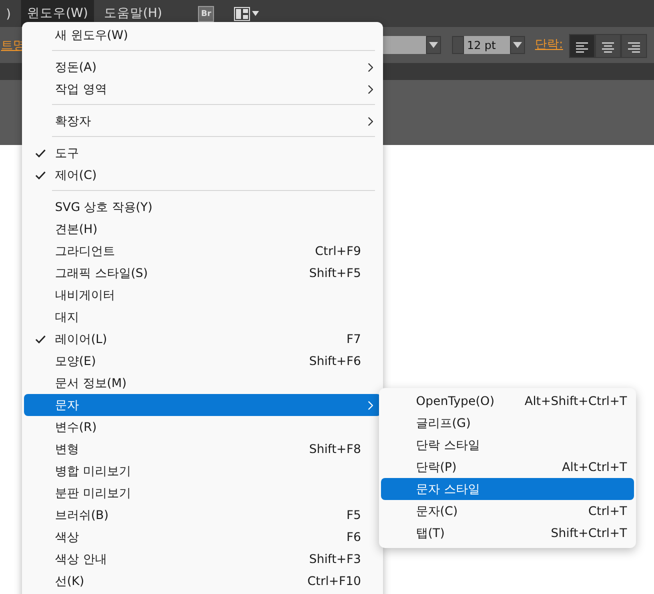 The image size is (654, 594). I want to click on menu-item: 새 윈도우(W), so click(202, 35).